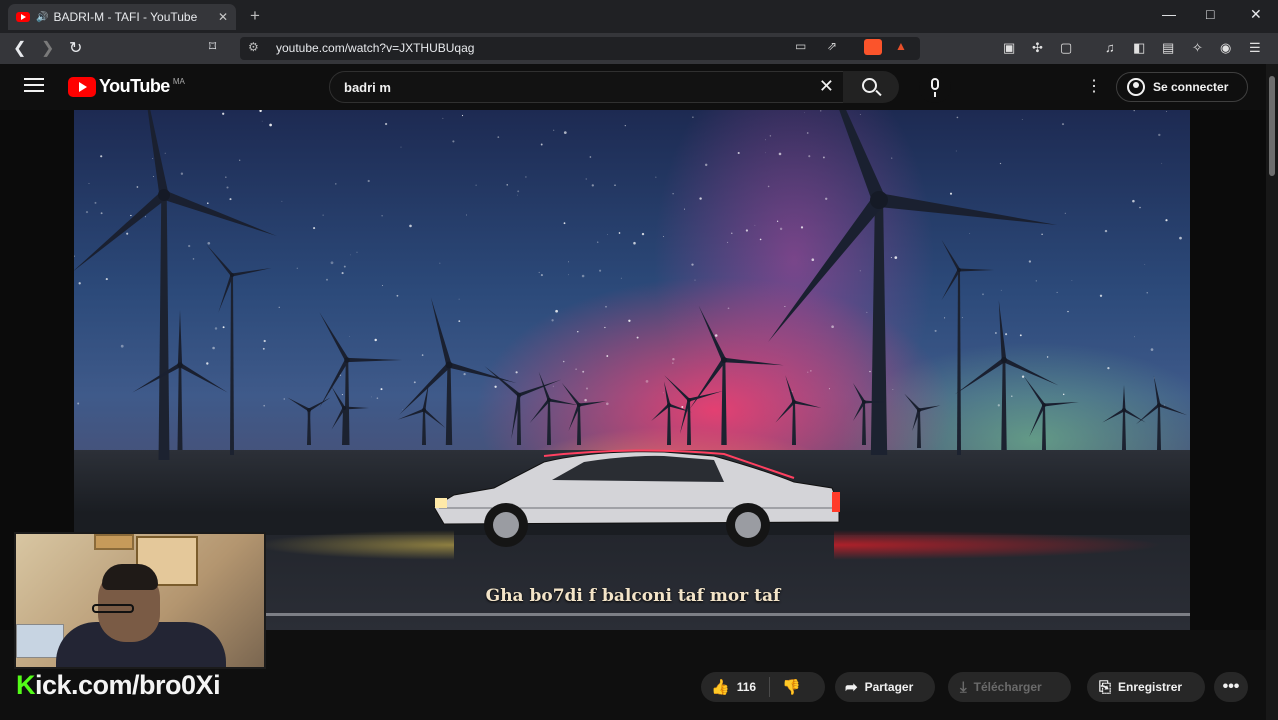 The height and width of the screenshot is (720, 1278). What do you see at coordinates (935, 94) in the screenshot?
I see `microphone-stand` at bounding box center [935, 94].